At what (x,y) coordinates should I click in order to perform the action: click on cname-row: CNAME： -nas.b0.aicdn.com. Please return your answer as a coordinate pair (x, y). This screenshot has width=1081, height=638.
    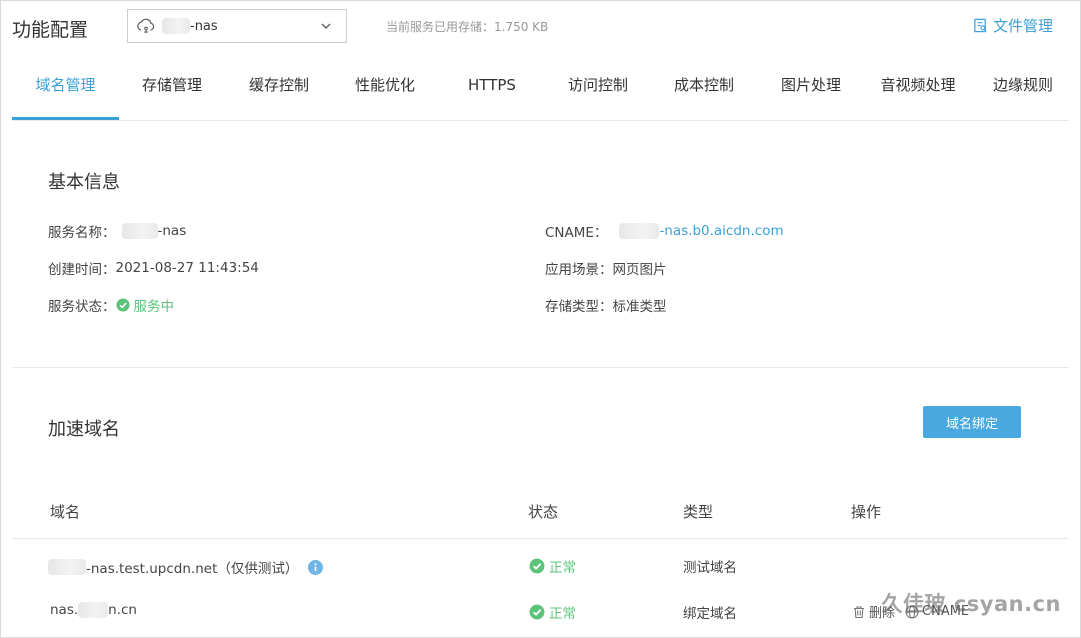
    Looking at the image, I should click on (664, 231).